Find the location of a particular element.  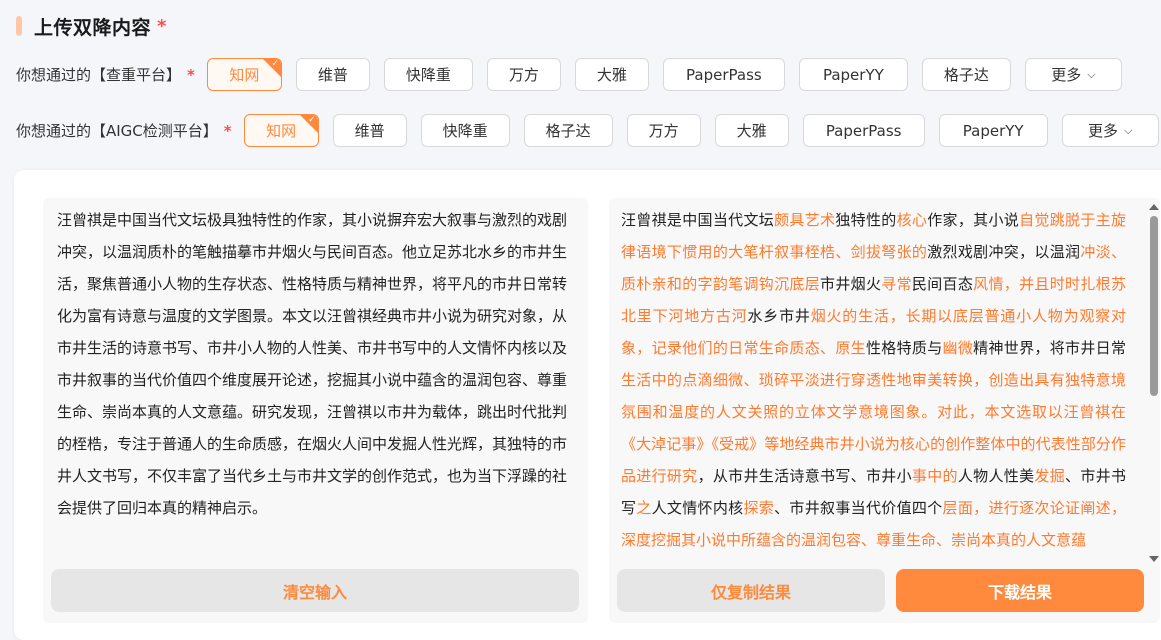

plagiarism-option-paperpass: PaperPass is located at coordinates (723, 74).